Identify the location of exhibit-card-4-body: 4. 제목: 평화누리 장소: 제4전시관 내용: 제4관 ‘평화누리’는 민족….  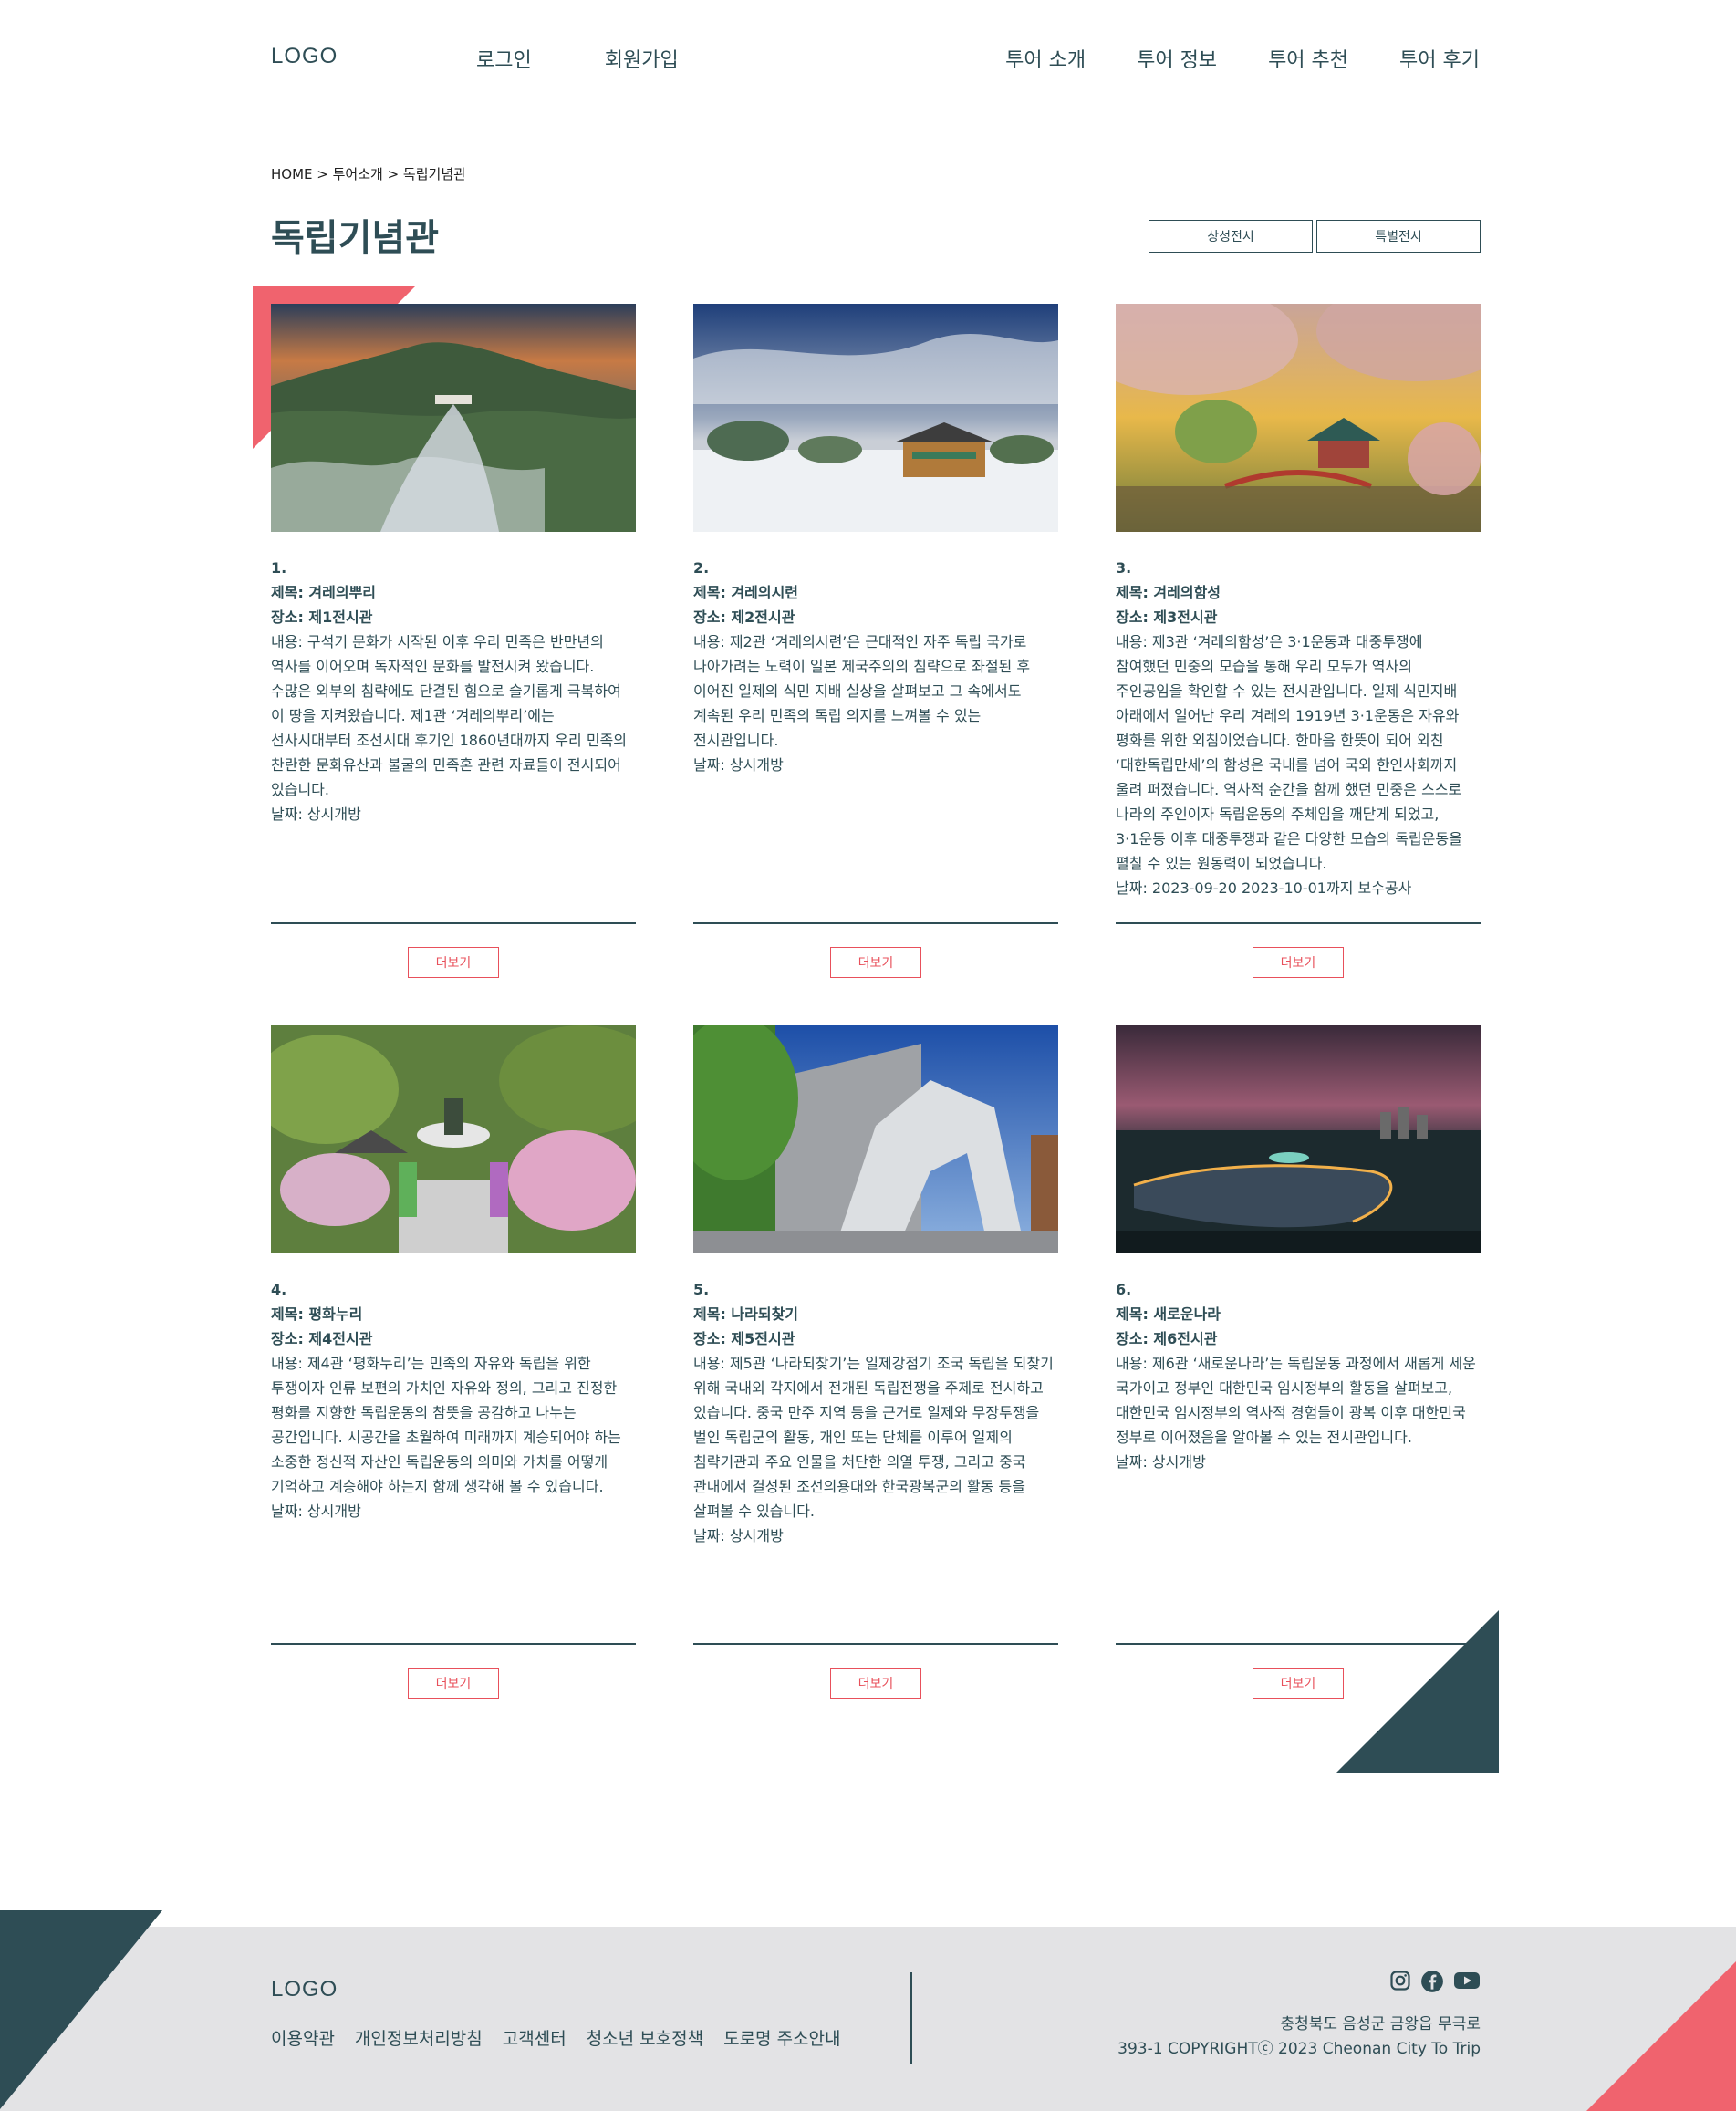
(453, 1400).